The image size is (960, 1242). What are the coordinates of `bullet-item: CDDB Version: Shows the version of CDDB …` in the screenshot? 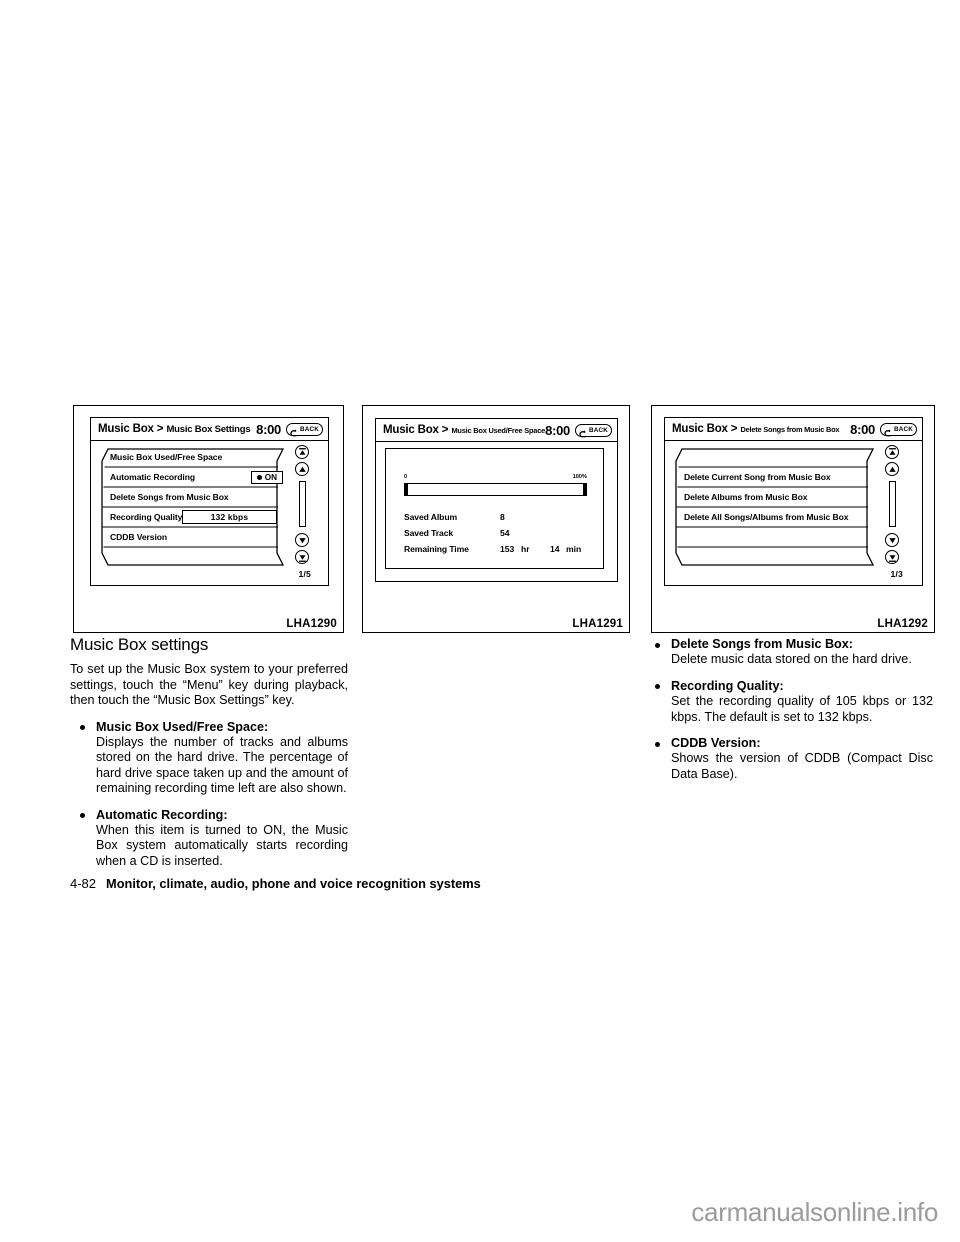 It's located at (789, 759).